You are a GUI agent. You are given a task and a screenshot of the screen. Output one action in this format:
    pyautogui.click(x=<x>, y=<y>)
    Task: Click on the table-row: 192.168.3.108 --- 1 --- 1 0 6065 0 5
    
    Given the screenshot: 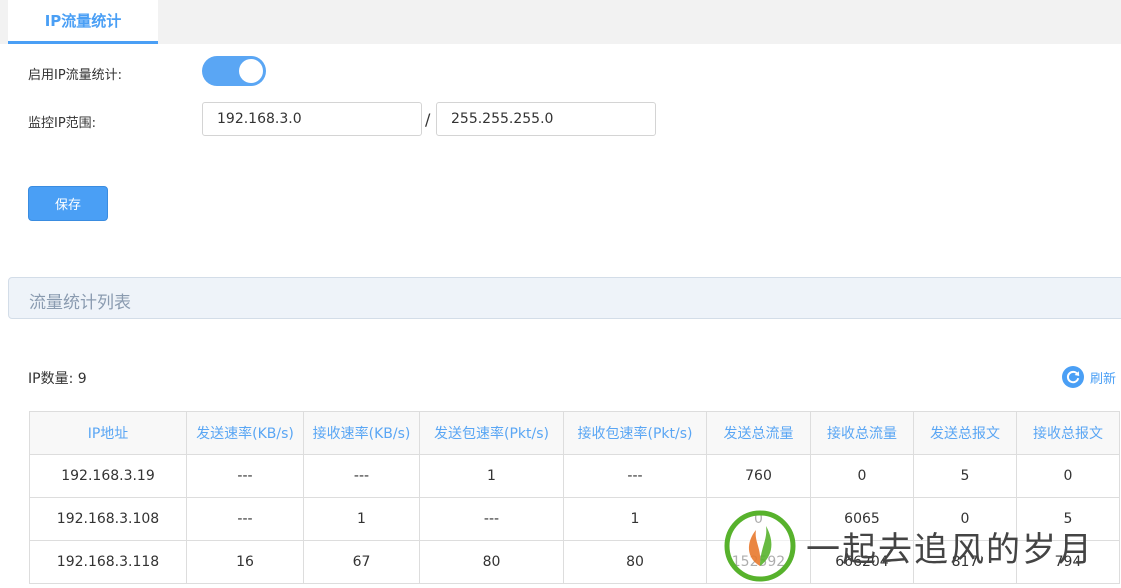 What is the action you would take?
    pyautogui.click(x=574, y=519)
    